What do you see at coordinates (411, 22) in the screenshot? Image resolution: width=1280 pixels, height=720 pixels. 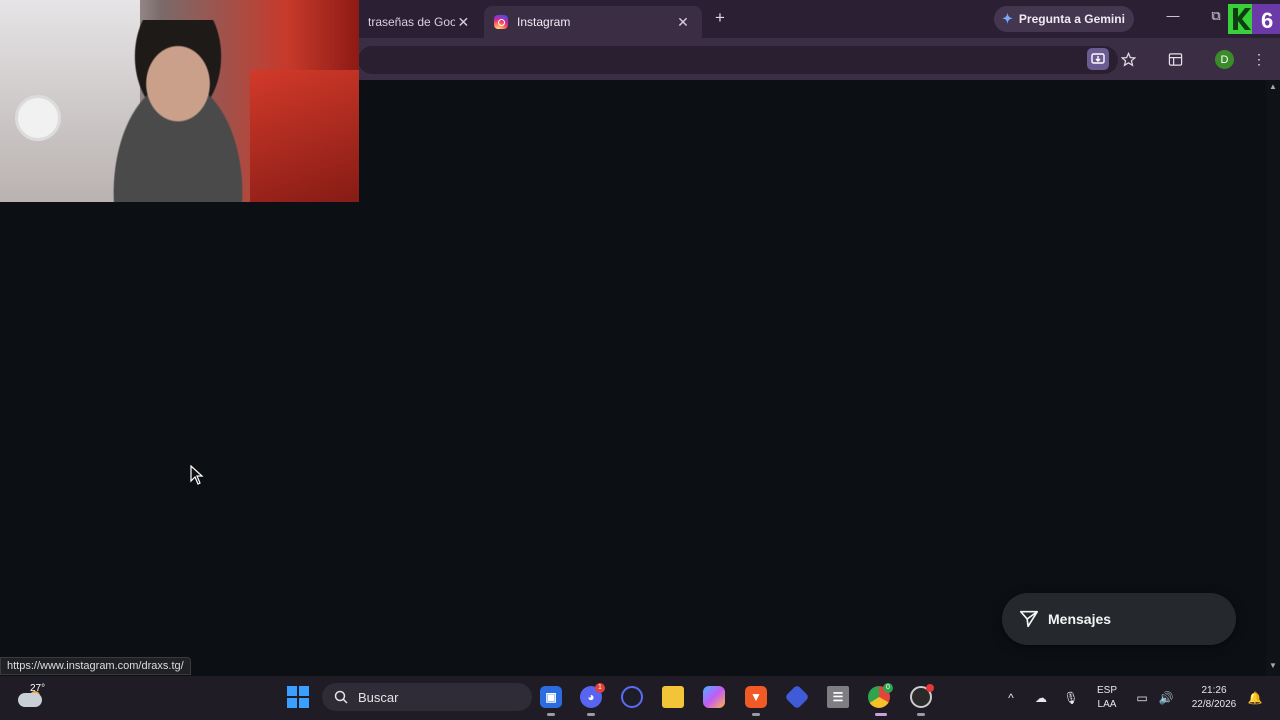 I see `tab-title: traseñas de Goog` at bounding box center [411, 22].